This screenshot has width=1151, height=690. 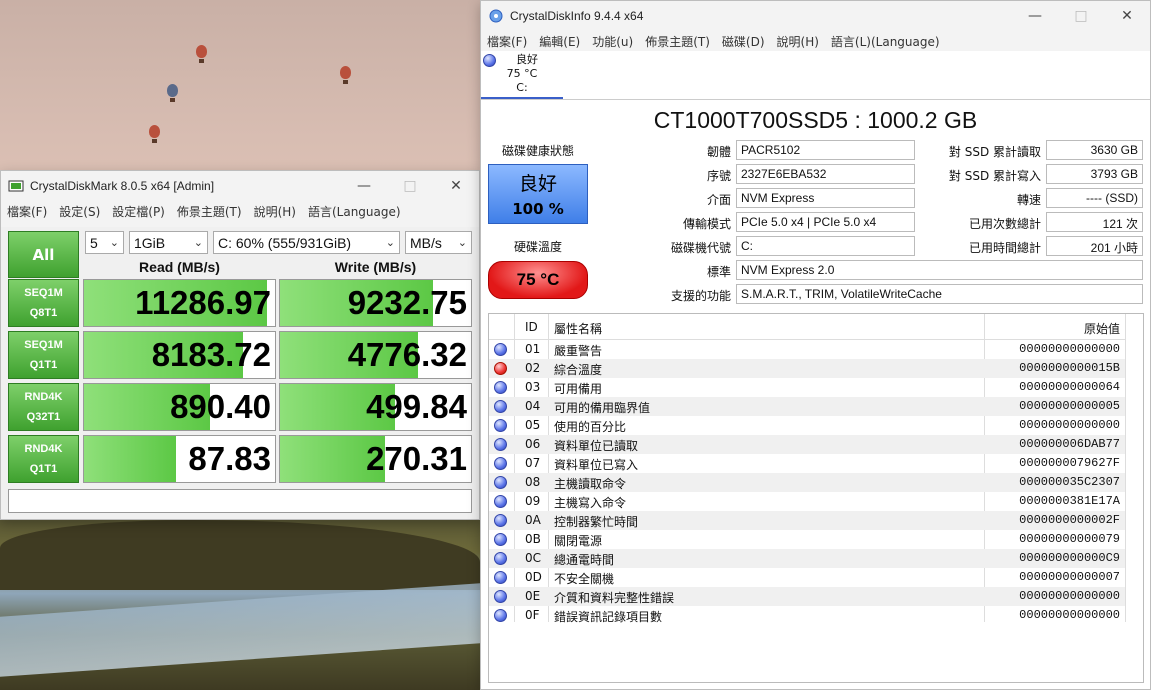 What do you see at coordinates (285, 242) in the screenshot?
I see `drive-value: C: 60% (555/931GiB)` at bounding box center [285, 242].